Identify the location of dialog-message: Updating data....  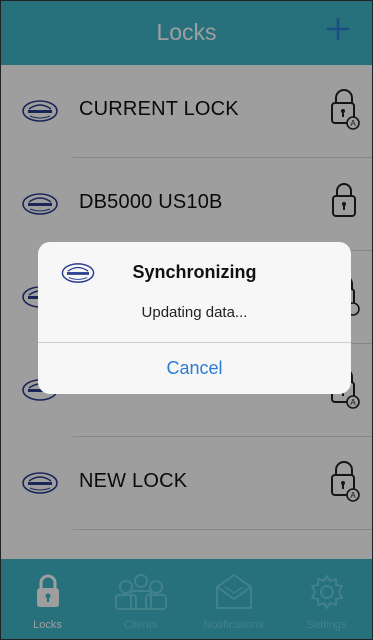
(194, 312).